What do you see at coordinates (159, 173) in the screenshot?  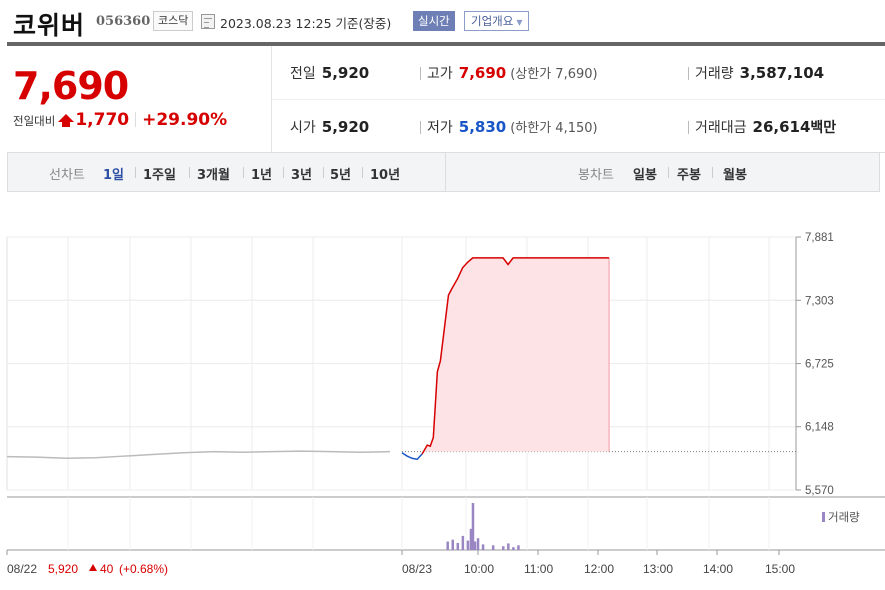 I see `tab-1week: 1주일` at bounding box center [159, 173].